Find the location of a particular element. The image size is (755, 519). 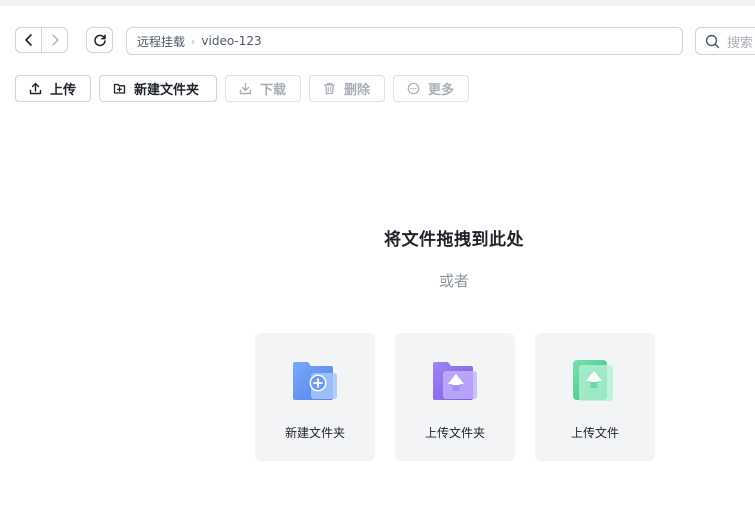

new-folder-card-label: 新建文件夹 is located at coordinates (314, 433).